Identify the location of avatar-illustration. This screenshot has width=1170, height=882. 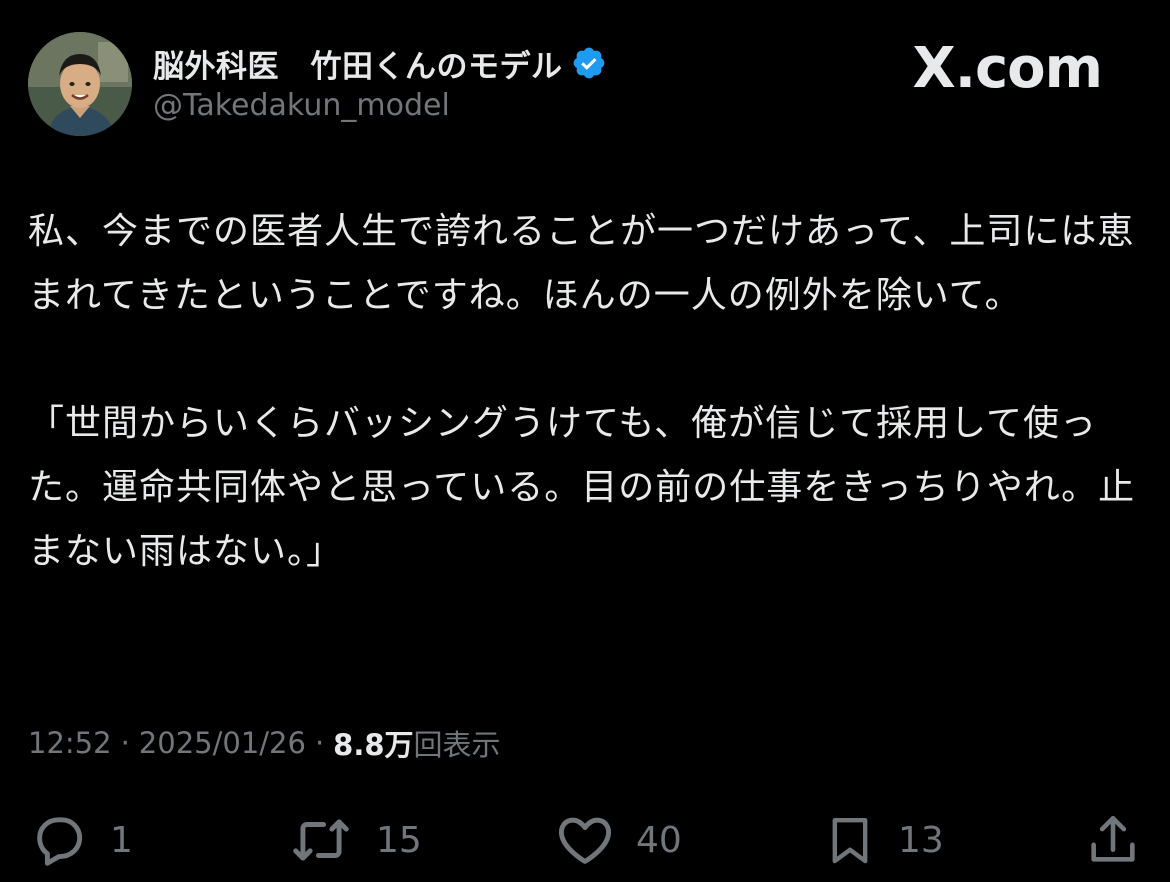
(80, 84).